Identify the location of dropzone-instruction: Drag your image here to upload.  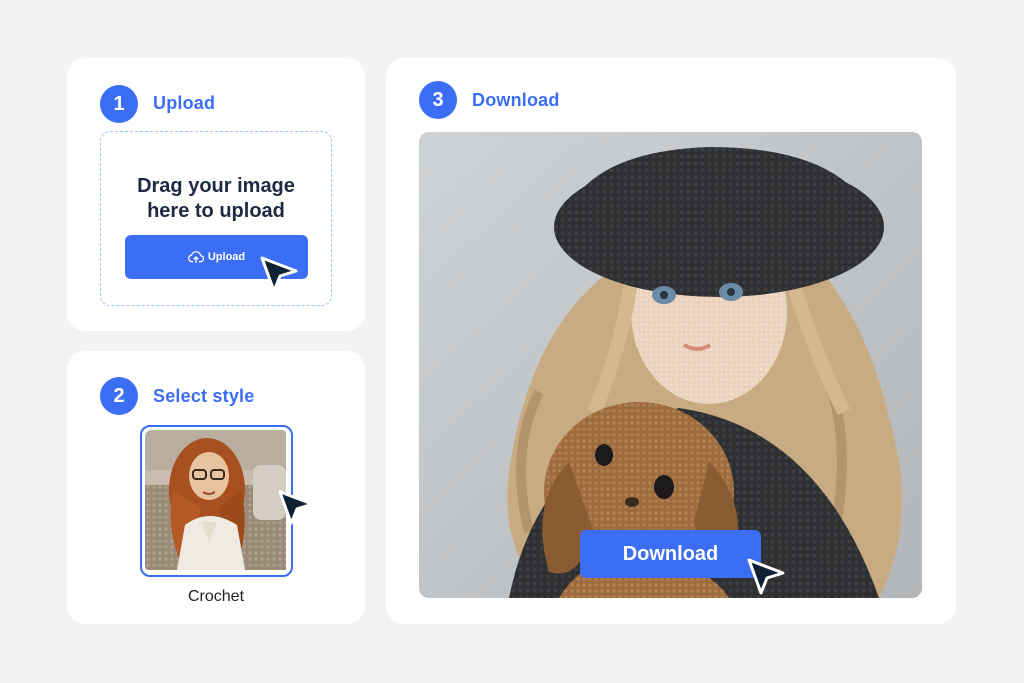
(216, 198).